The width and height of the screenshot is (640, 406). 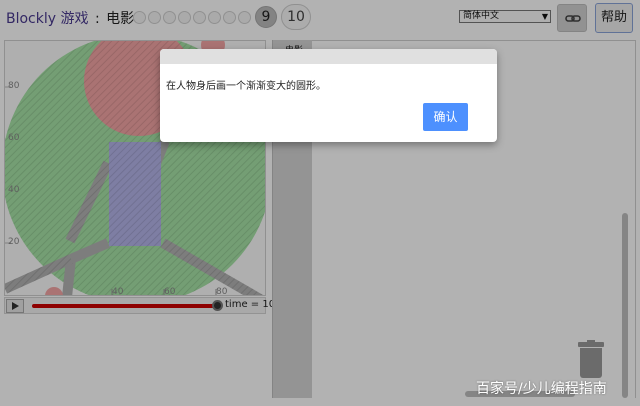 What do you see at coordinates (328, 56) in the screenshot?
I see `dialog-header` at bounding box center [328, 56].